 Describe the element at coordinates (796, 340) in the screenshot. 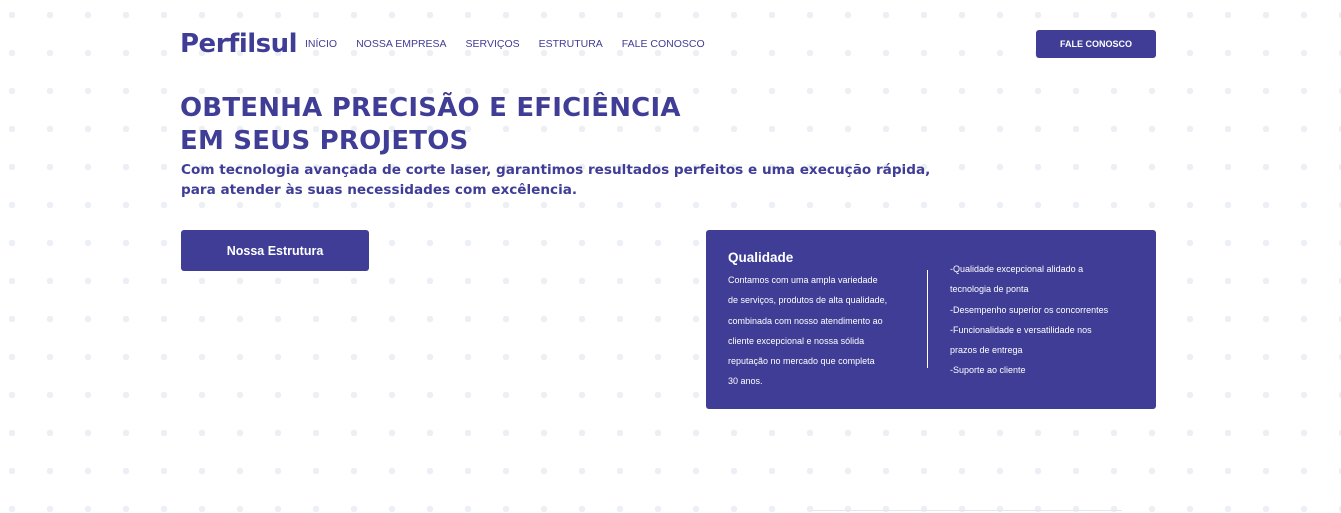

I see `quality-description-line: cliente excepcional e nossa sólida` at that location.